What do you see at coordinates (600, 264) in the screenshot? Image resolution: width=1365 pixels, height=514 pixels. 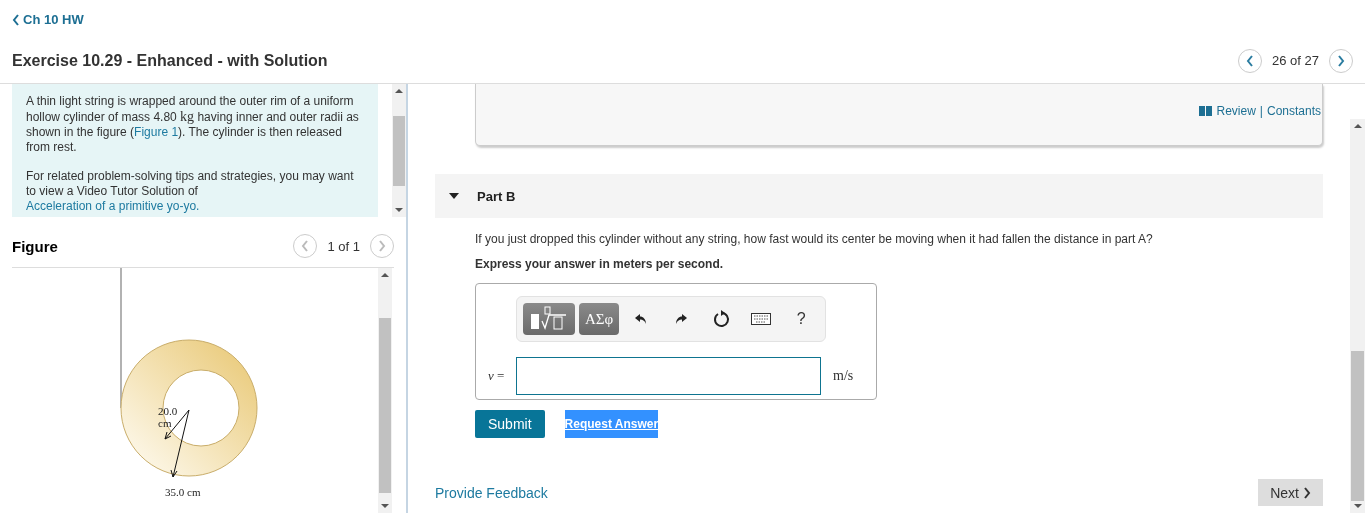 I see `instruction-text: Express your answer in meters per second.` at bounding box center [600, 264].